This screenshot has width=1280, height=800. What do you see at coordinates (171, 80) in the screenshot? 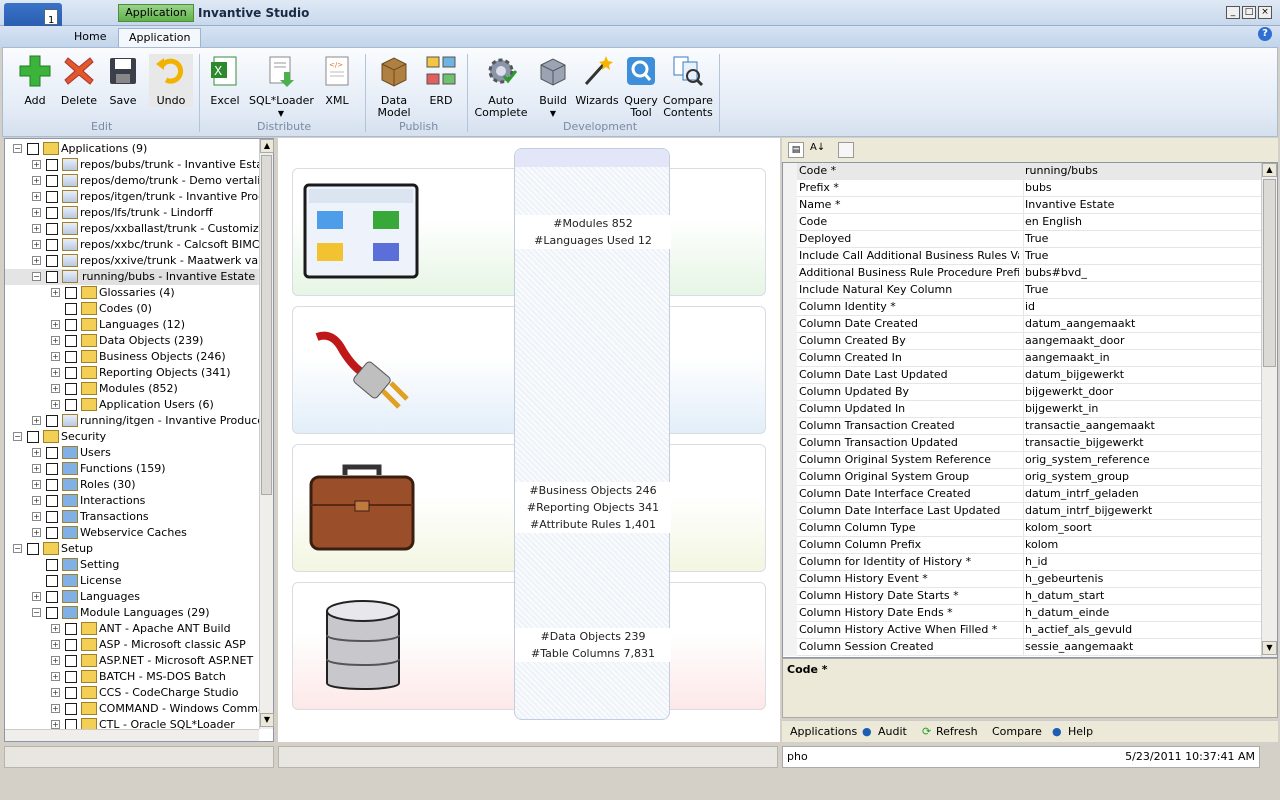
I see `undo-button: Undo` at bounding box center [171, 80].